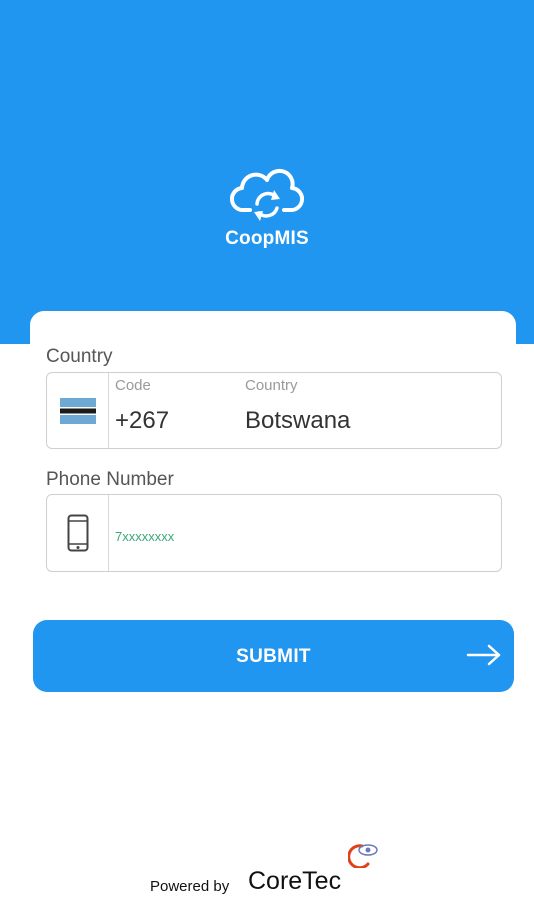 The width and height of the screenshot is (534, 900). I want to click on mobile-phone-icon, so click(77, 533).